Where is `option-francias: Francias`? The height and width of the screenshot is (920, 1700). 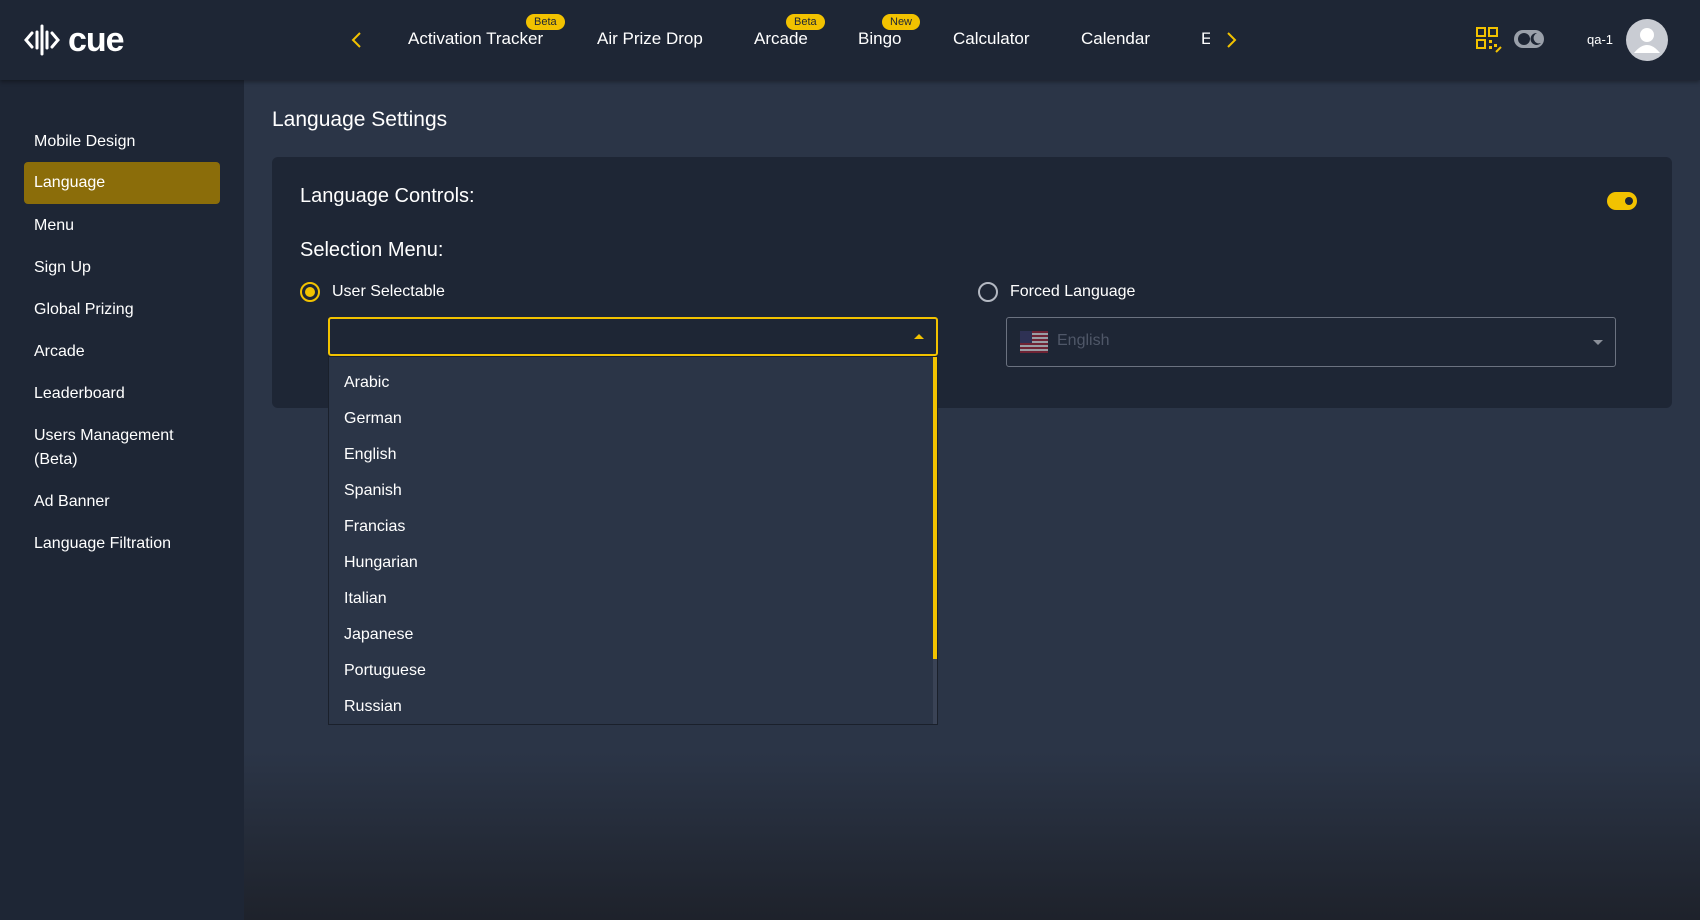 option-francias: Francias is located at coordinates (374, 527).